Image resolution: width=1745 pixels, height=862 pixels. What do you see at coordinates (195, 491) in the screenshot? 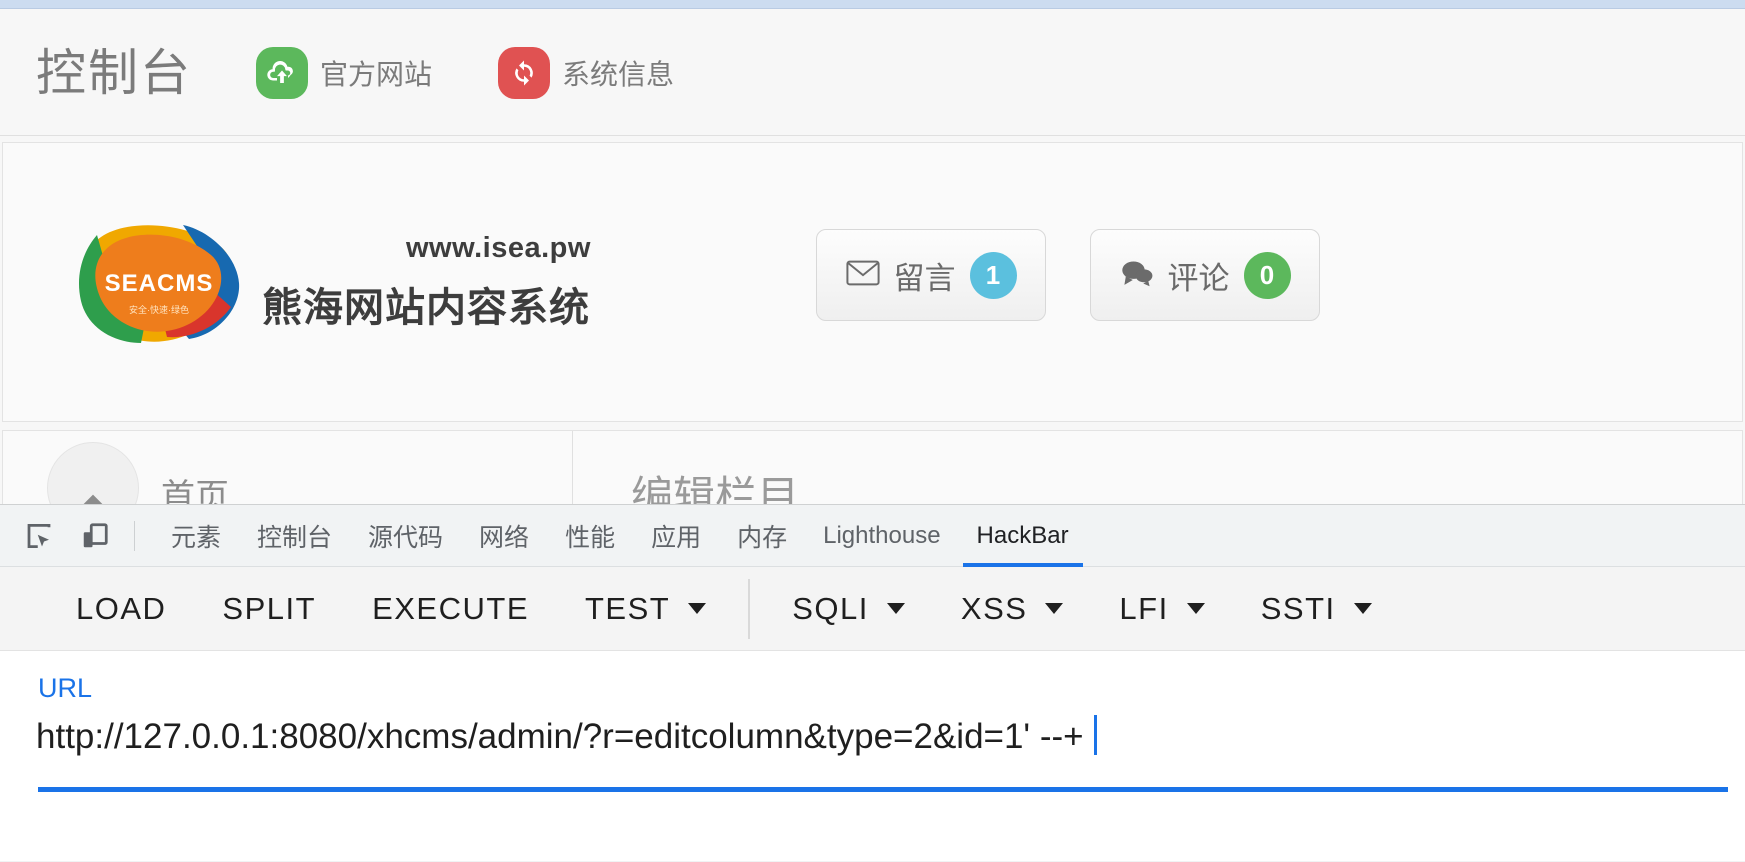
I see `sidebar-item-home-label: 首页` at bounding box center [195, 491].